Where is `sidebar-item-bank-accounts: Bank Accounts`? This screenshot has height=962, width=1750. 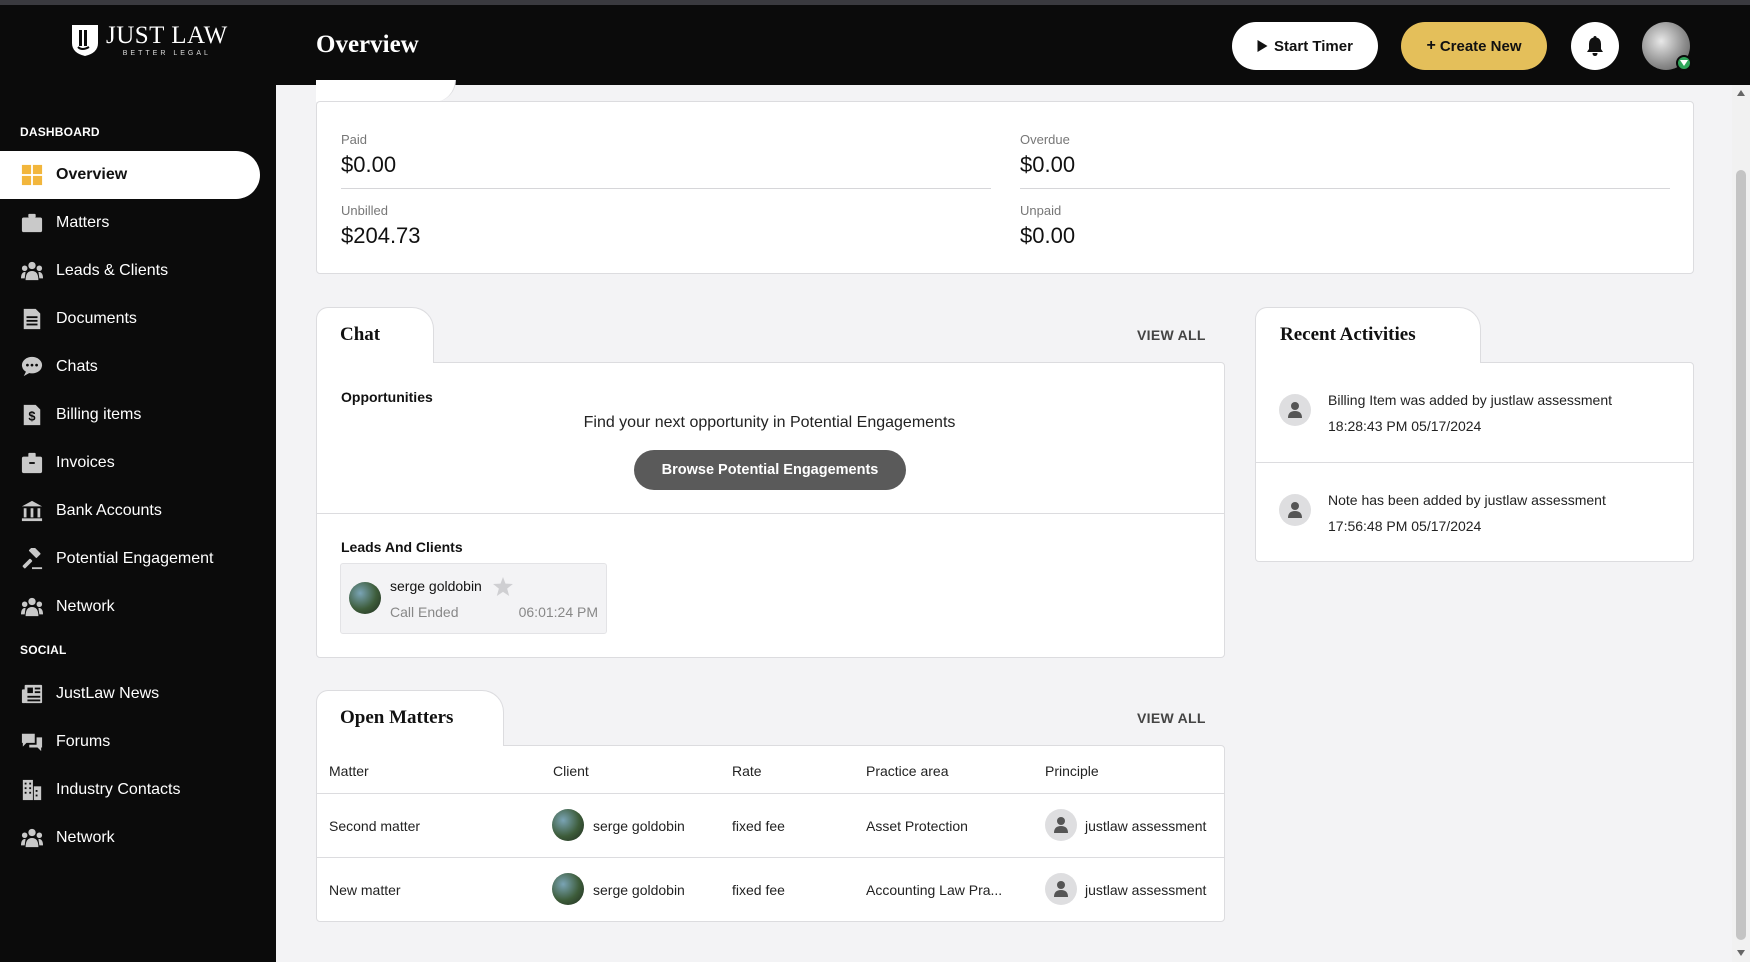 sidebar-item-bank-accounts: Bank Accounts is located at coordinates (138, 511).